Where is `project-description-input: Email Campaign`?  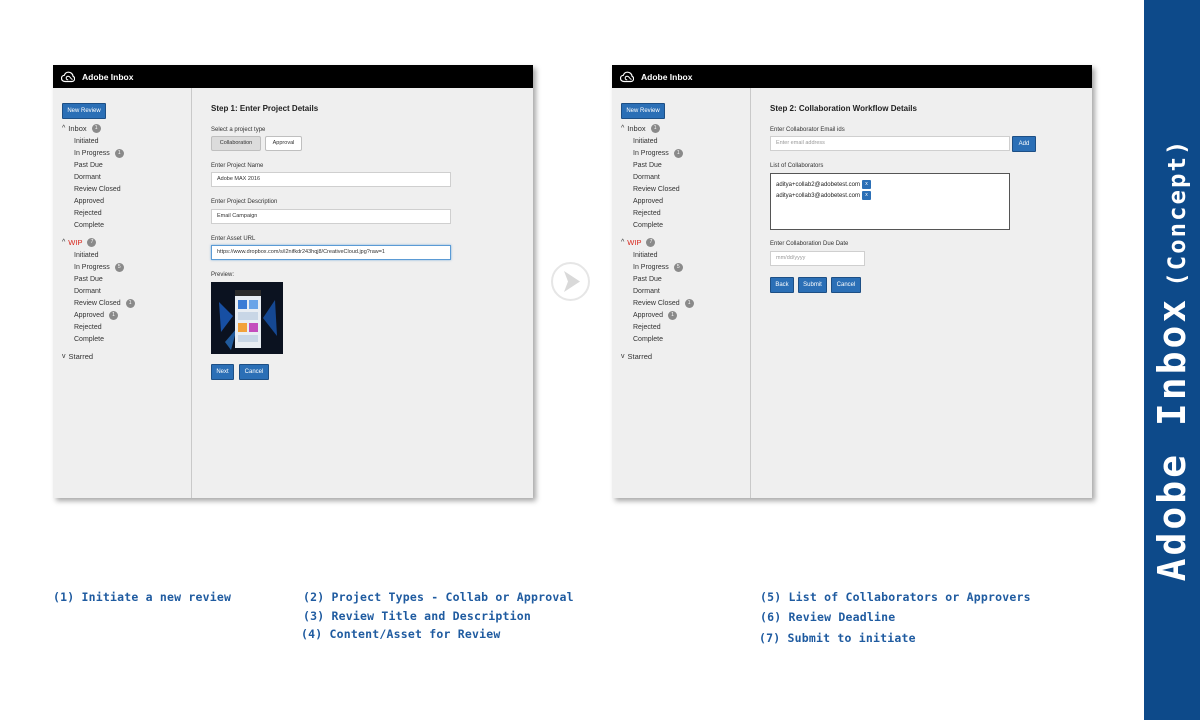
project-description-input: Email Campaign is located at coordinates (331, 216).